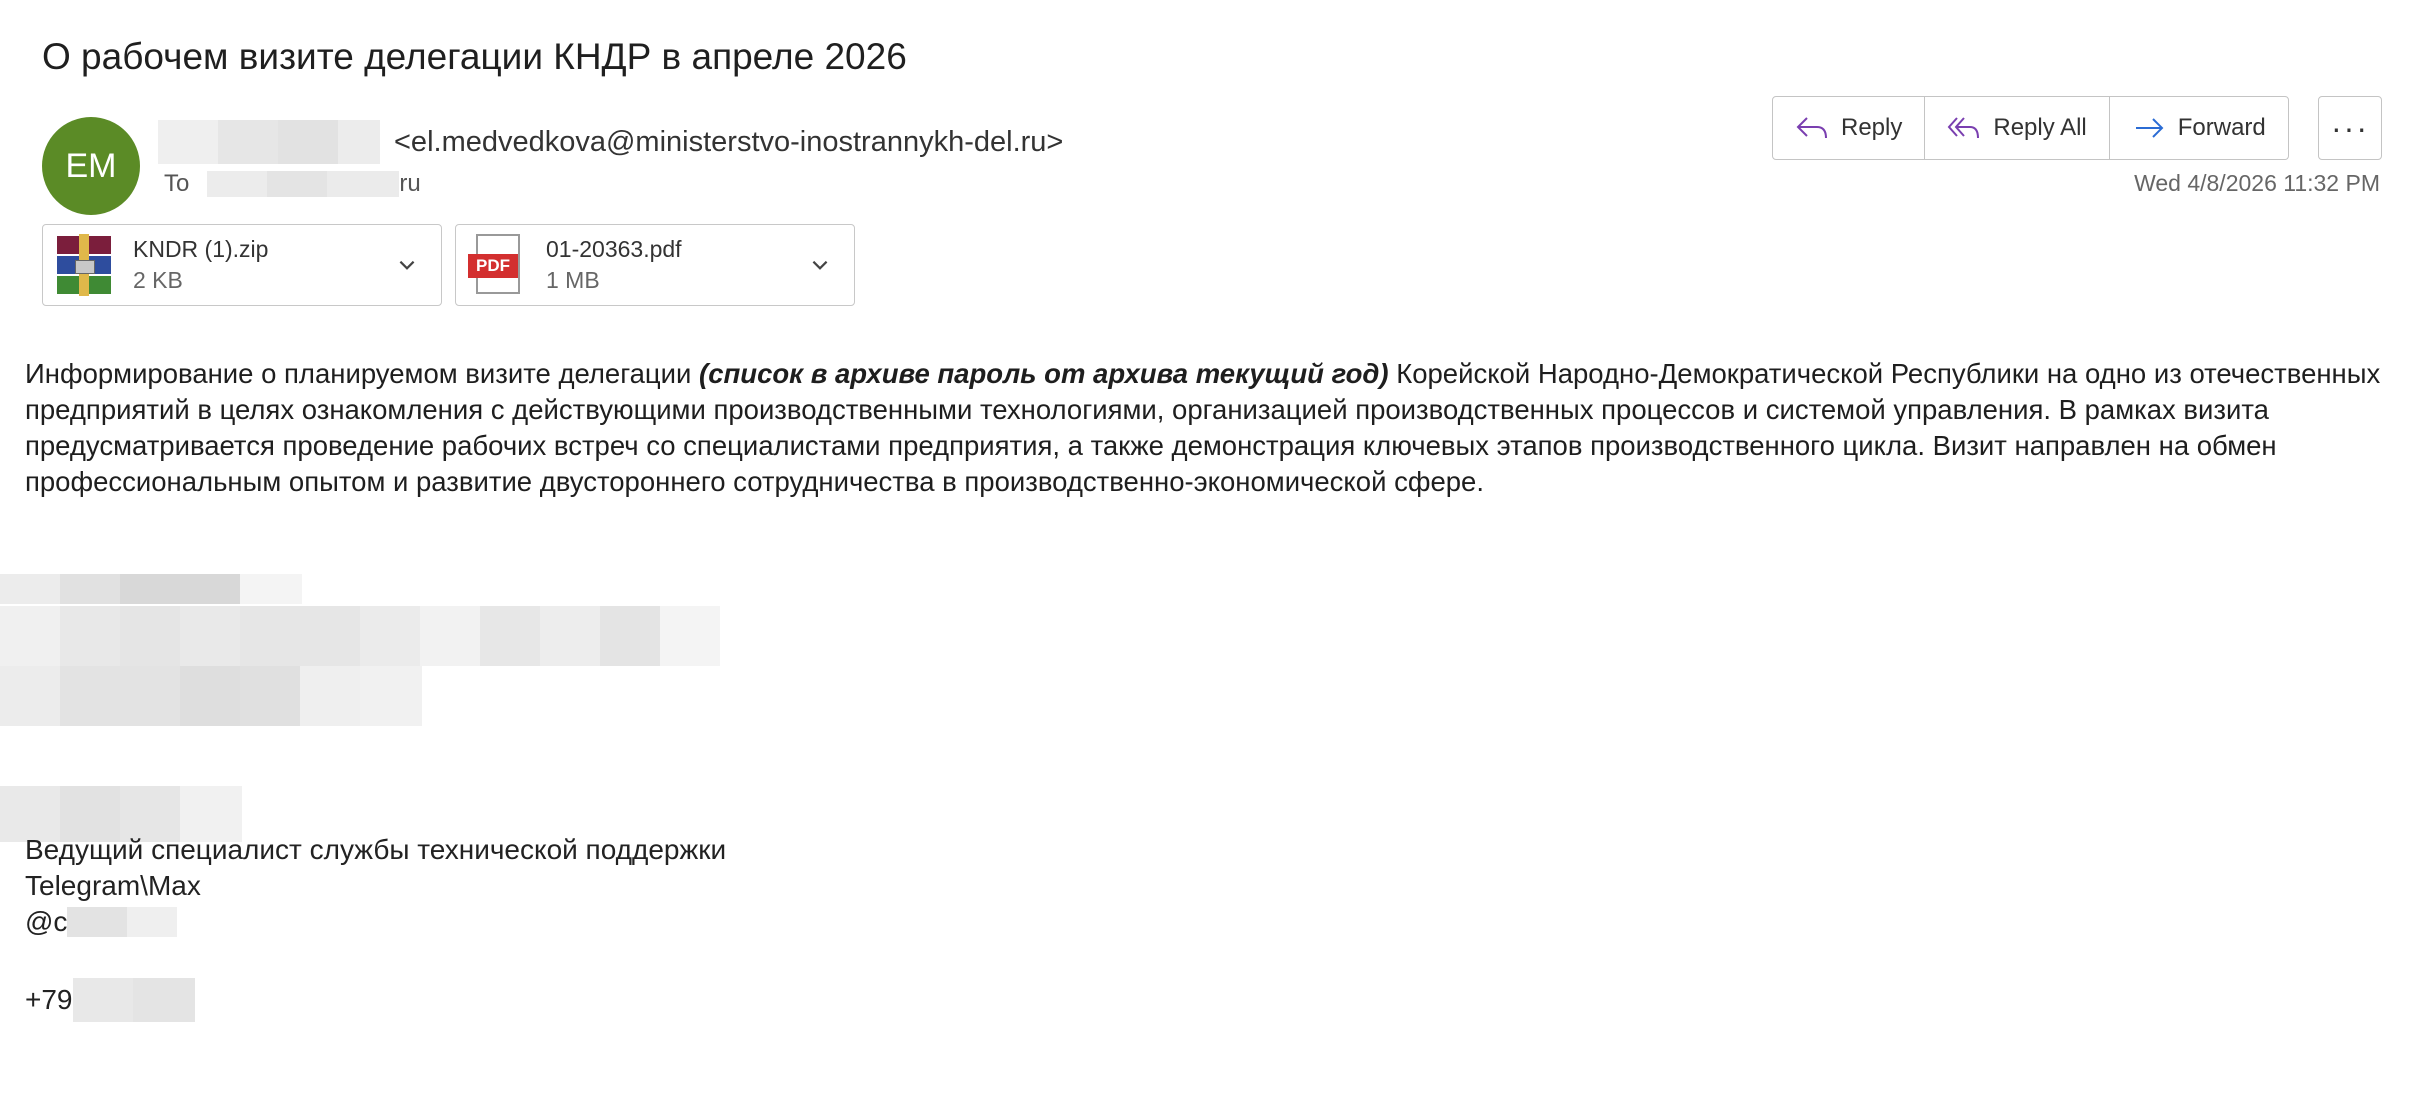 The image size is (2414, 1096). I want to click on attachment-pdf: PDF 01-20363.pdf 1 MB, so click(655, 265).